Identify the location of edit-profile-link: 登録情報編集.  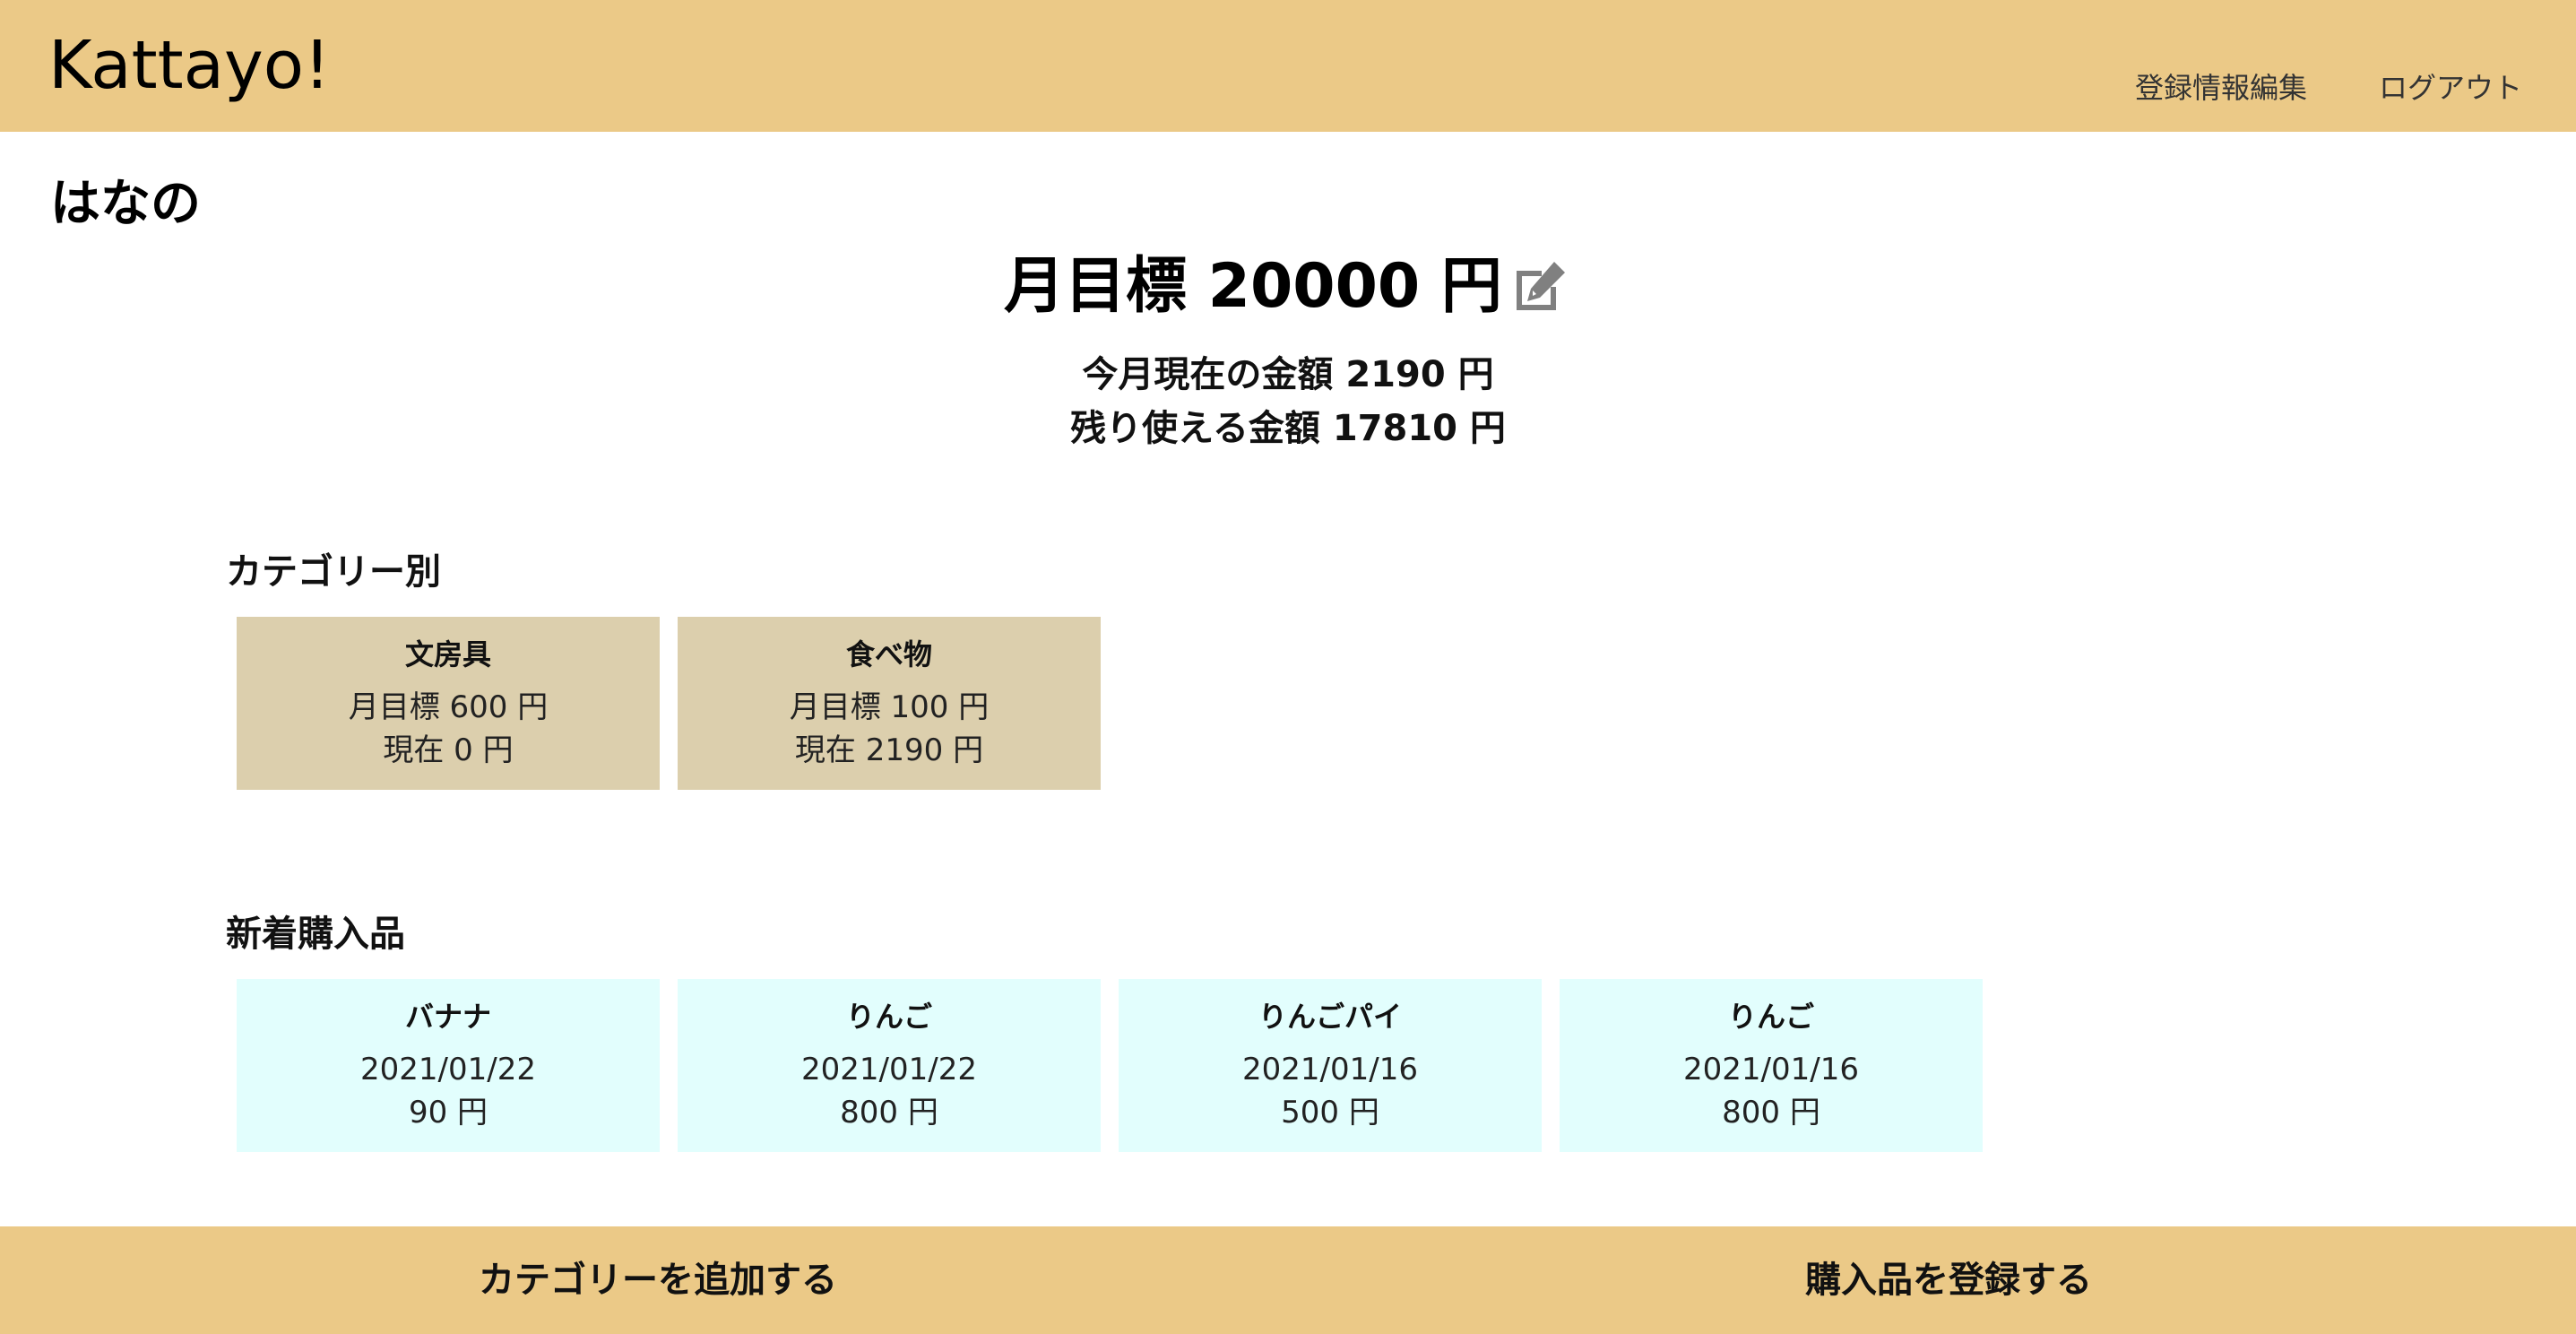
(2221, 88).